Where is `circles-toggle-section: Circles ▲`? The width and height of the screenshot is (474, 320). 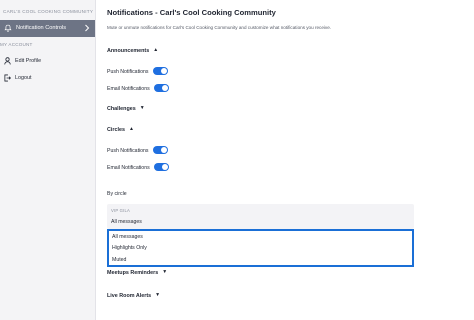 circles-toggle-section: Circles ▲ is located at coordinates (120, 129).